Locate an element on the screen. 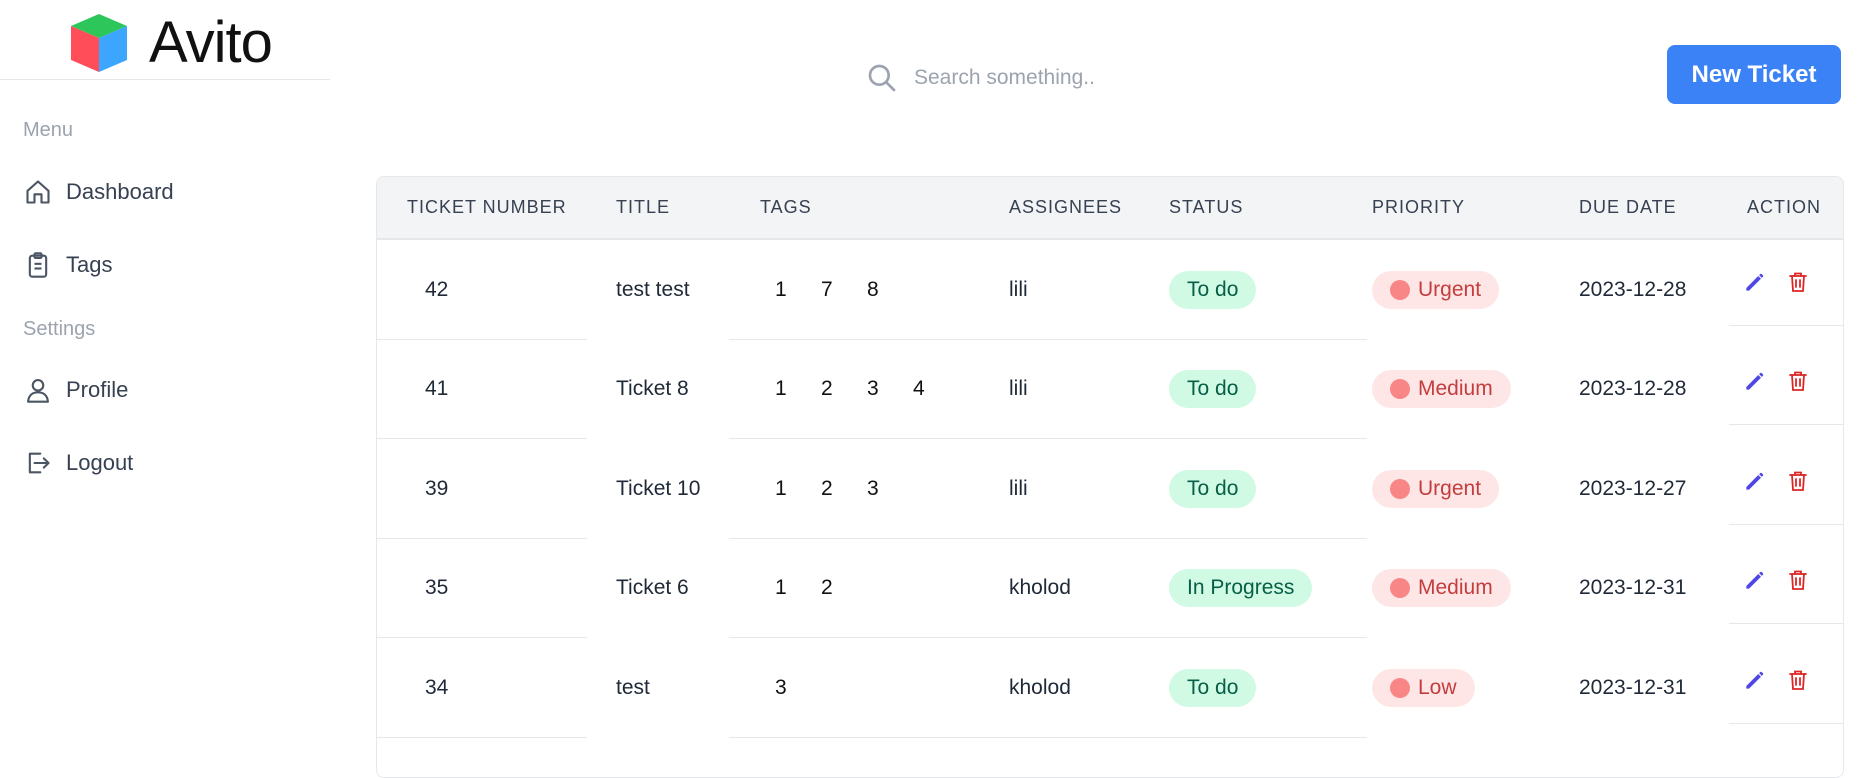 The image size is (1873, 778). home-icon is located at coordinates (38, 192).